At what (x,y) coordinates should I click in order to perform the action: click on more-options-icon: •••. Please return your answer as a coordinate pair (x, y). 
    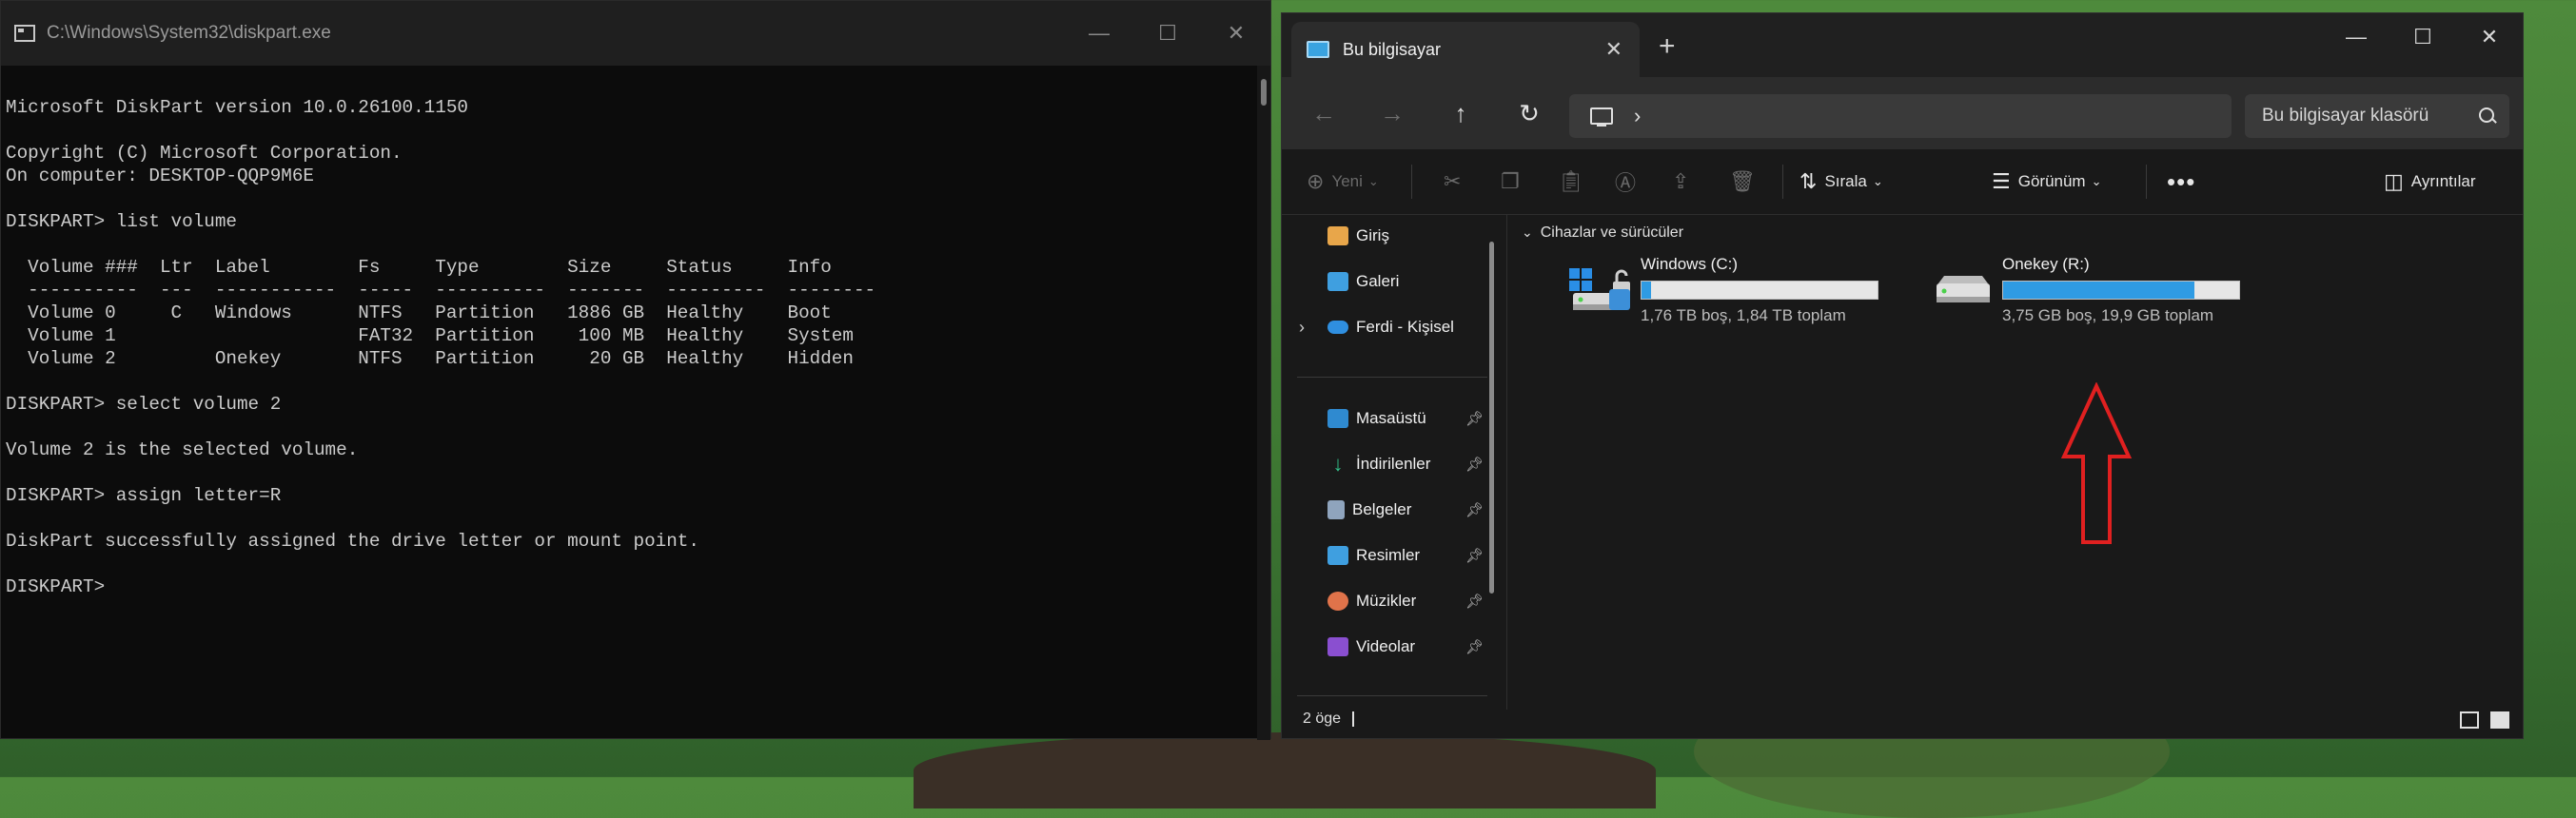
    Looking at the image, I should click on (2181, 181).